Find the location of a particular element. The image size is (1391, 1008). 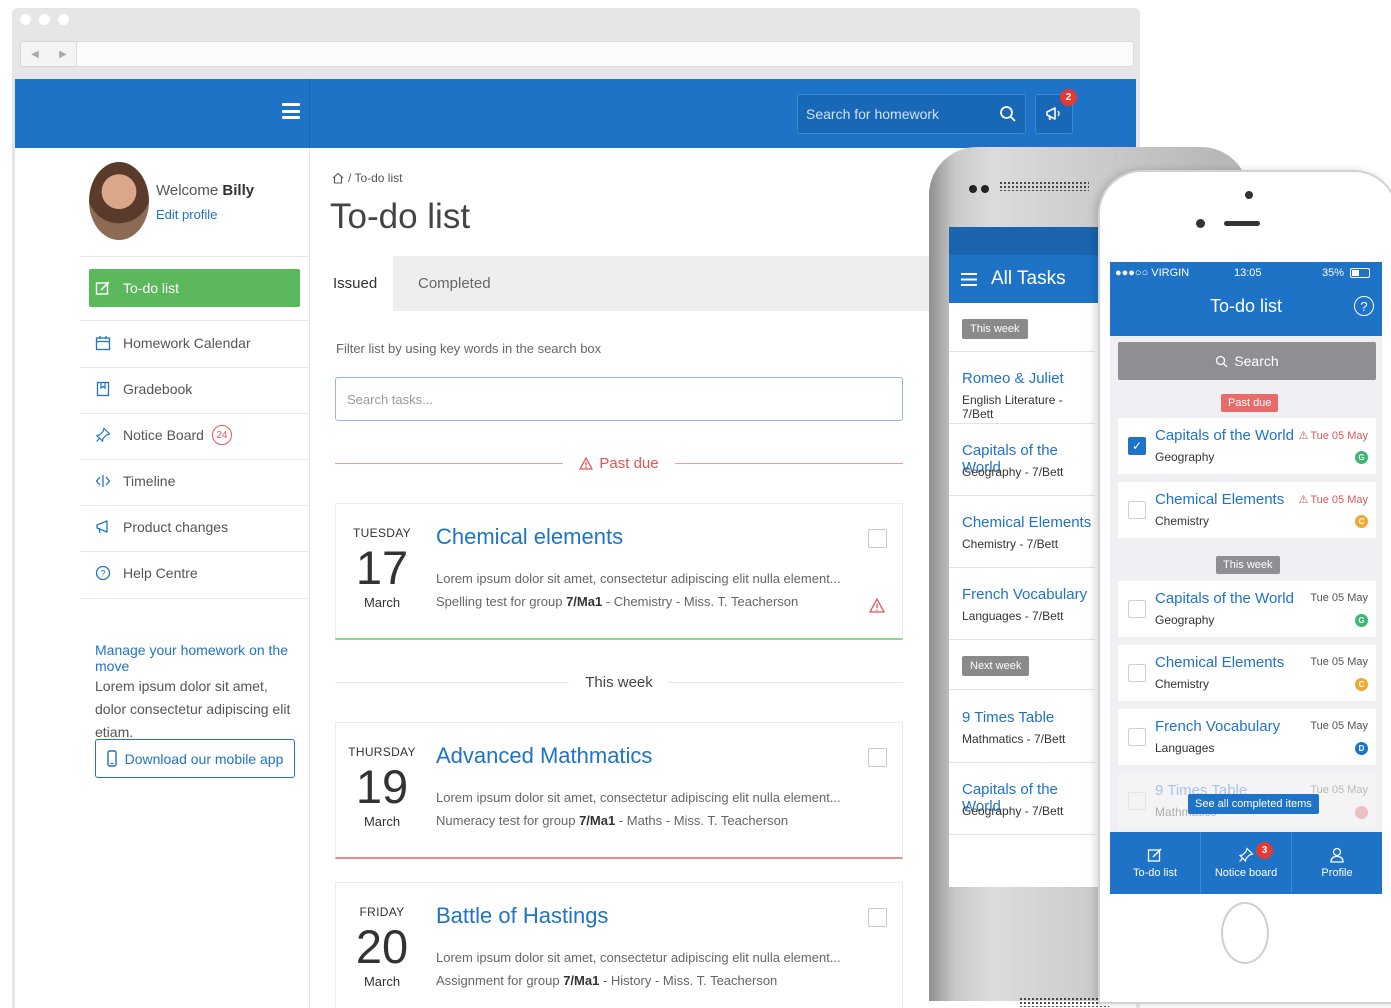

promo-title: Manage your homework on the move is located at coordinates (202, 658).